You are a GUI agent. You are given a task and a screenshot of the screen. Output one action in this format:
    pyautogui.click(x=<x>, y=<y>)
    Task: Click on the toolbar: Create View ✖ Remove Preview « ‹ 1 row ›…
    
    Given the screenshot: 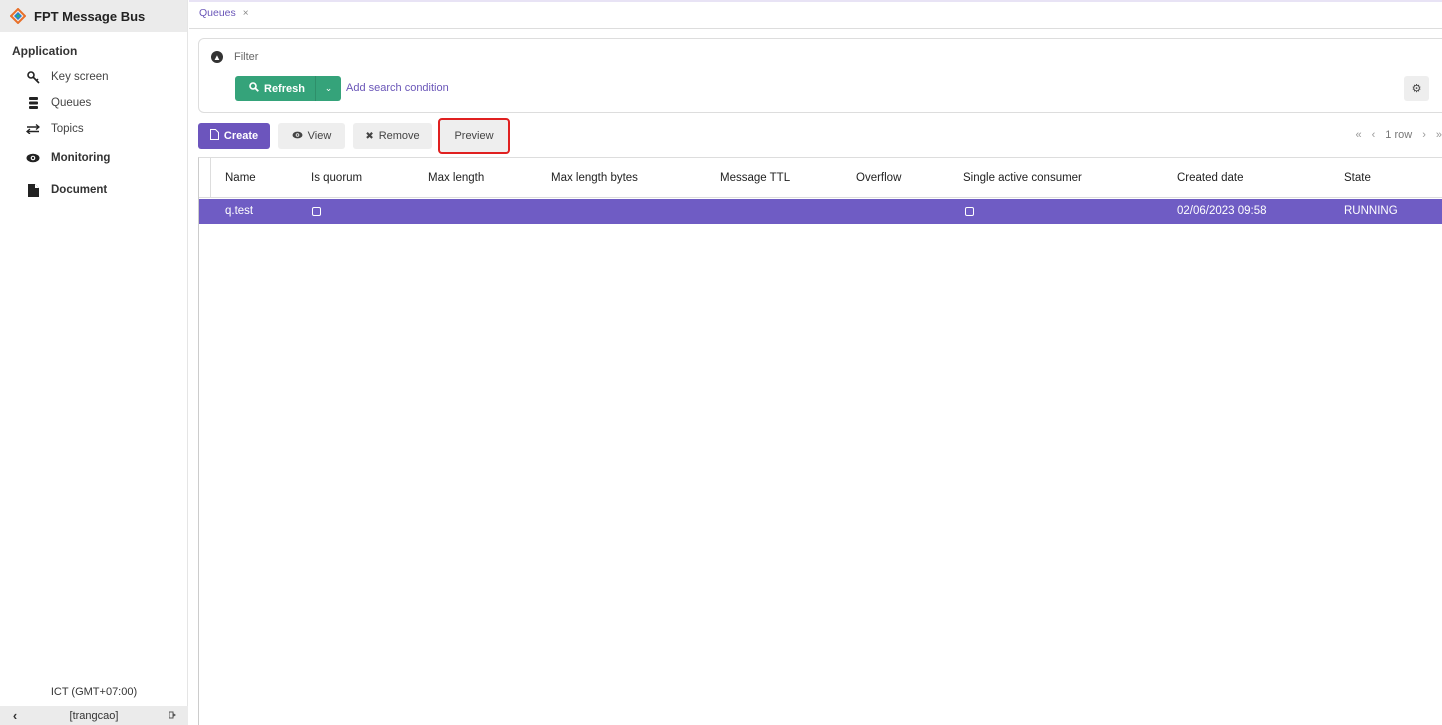 What is the action you would take?
    pyautogui.click(x=820, y=136)
    